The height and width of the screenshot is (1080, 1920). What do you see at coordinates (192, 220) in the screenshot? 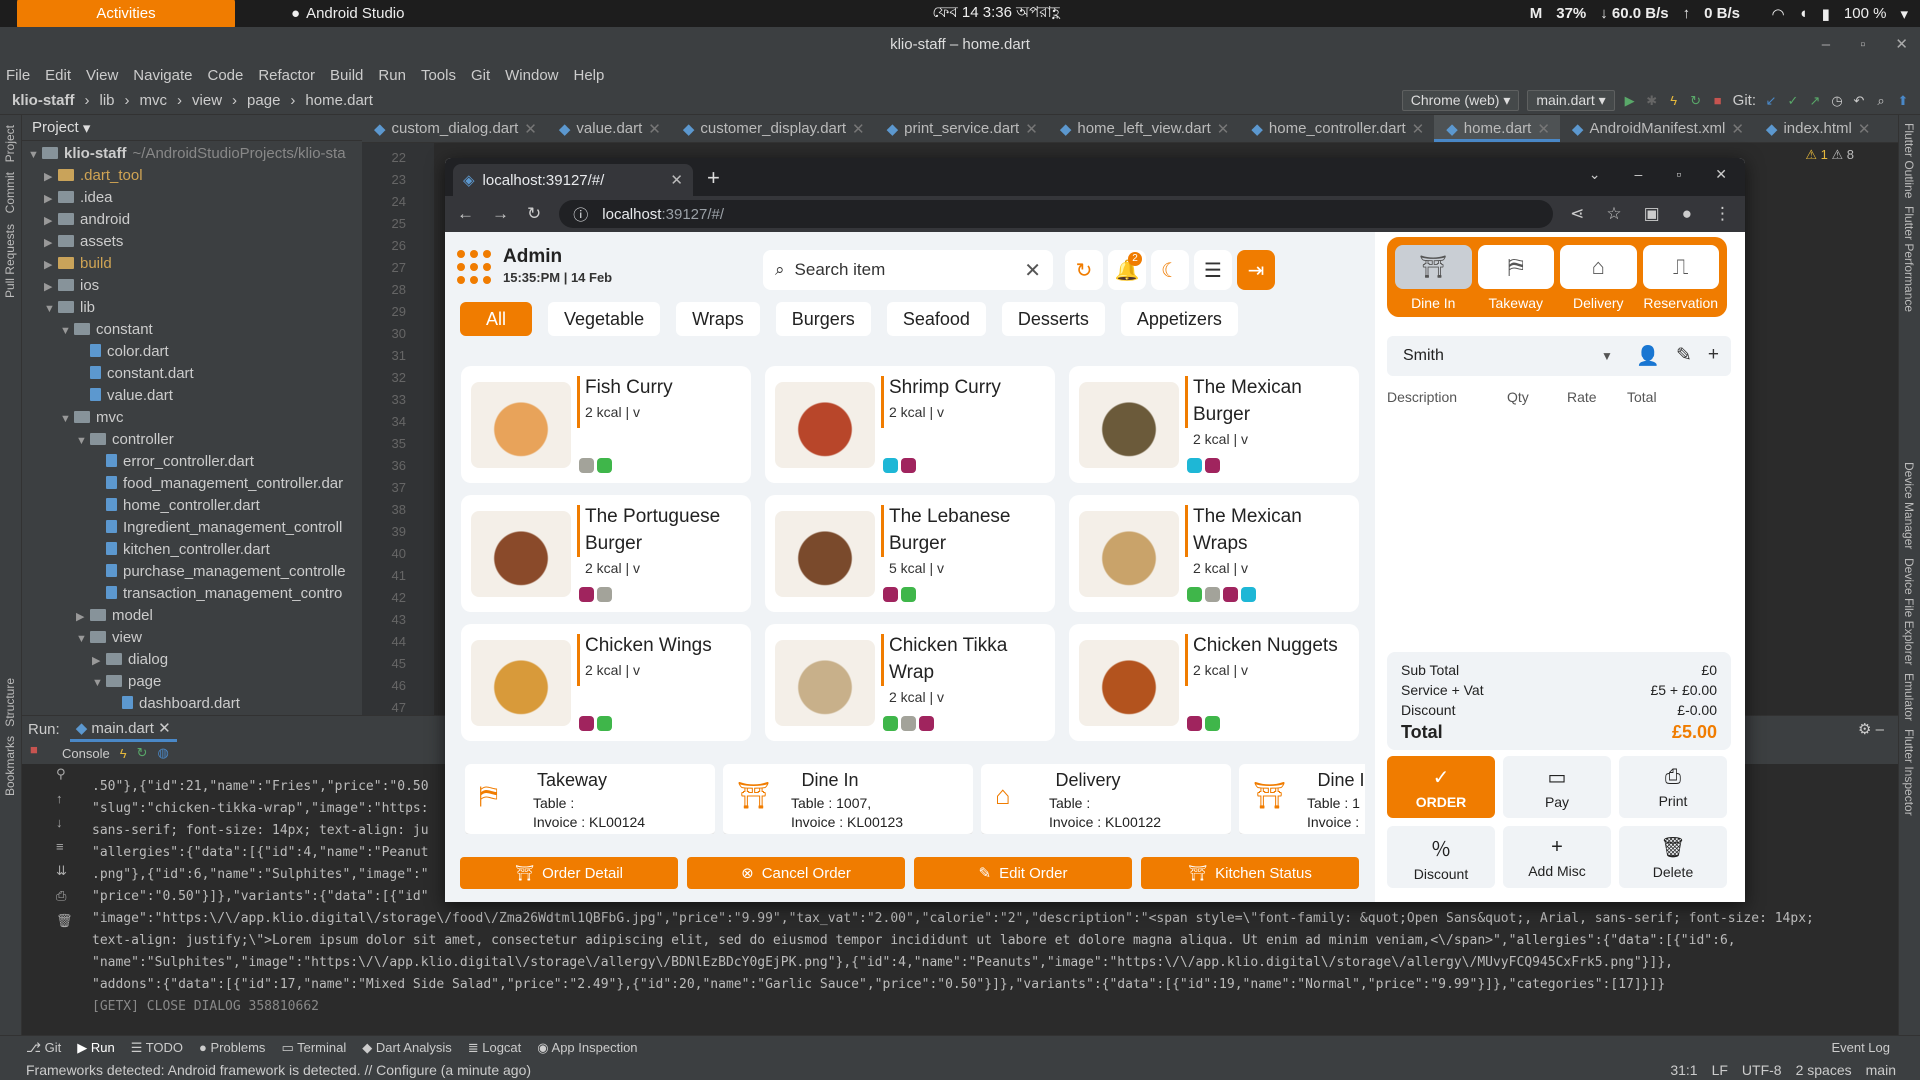
I see `tree-node: ▶ android` at bounding box center [192, 220].